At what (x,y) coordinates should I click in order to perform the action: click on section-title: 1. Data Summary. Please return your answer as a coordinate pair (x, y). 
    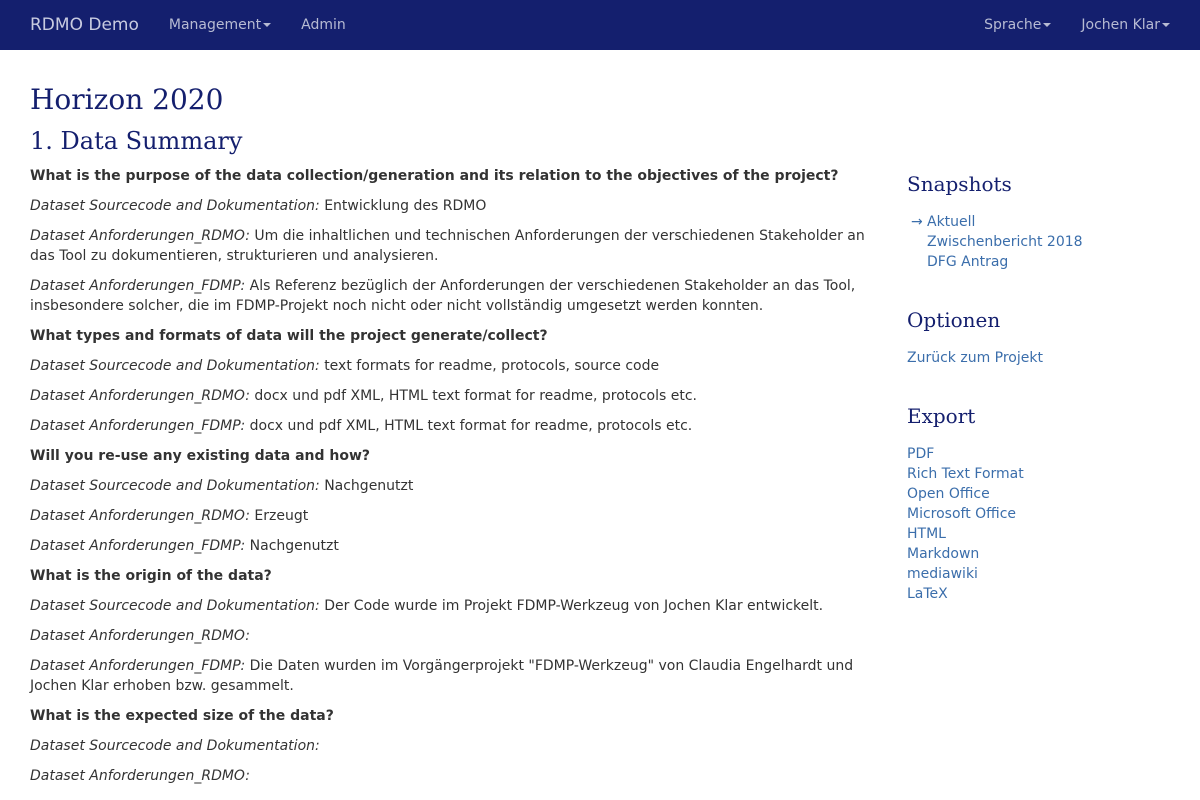
    Looking at the image, I should click on (136, 141).